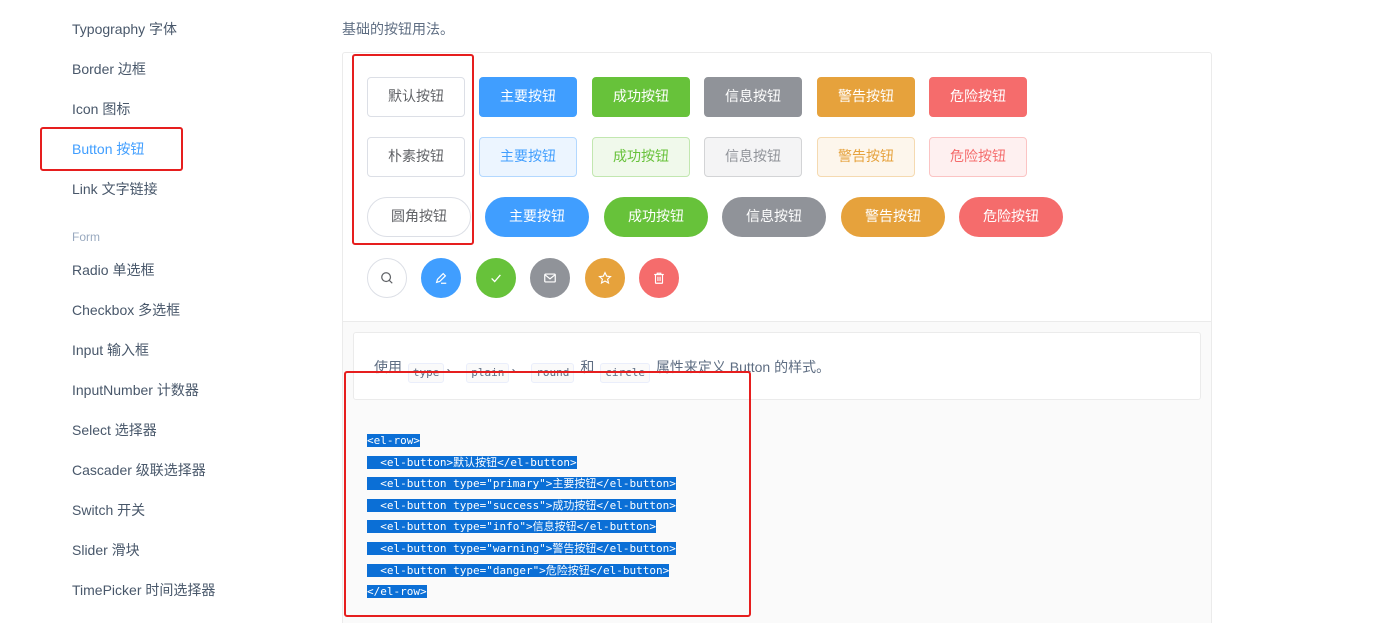 This screenshot has height=623, width=1393. I want to click on sidebar-item-button: Button 按钮, so click(108, 149).